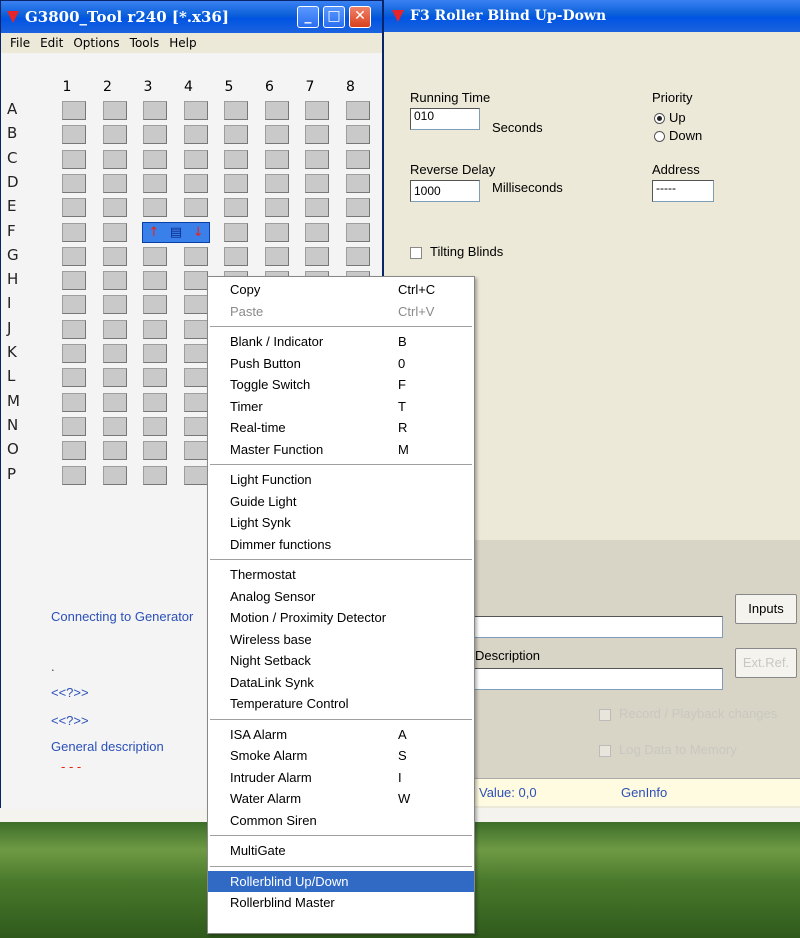 Image resolution: width=800 pixels, height=938 pixels. I want to click on menu-item-intruder-alarm: Intruder Alarm I, so click(341, 778).